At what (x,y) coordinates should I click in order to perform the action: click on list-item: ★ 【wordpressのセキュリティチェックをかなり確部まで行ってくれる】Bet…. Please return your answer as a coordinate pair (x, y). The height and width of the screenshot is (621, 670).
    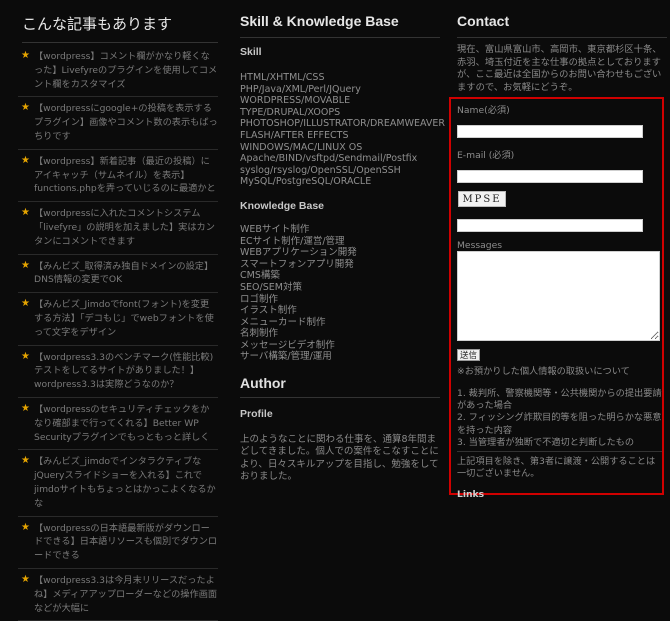
    Looking at the image, I should click on (118, 424).